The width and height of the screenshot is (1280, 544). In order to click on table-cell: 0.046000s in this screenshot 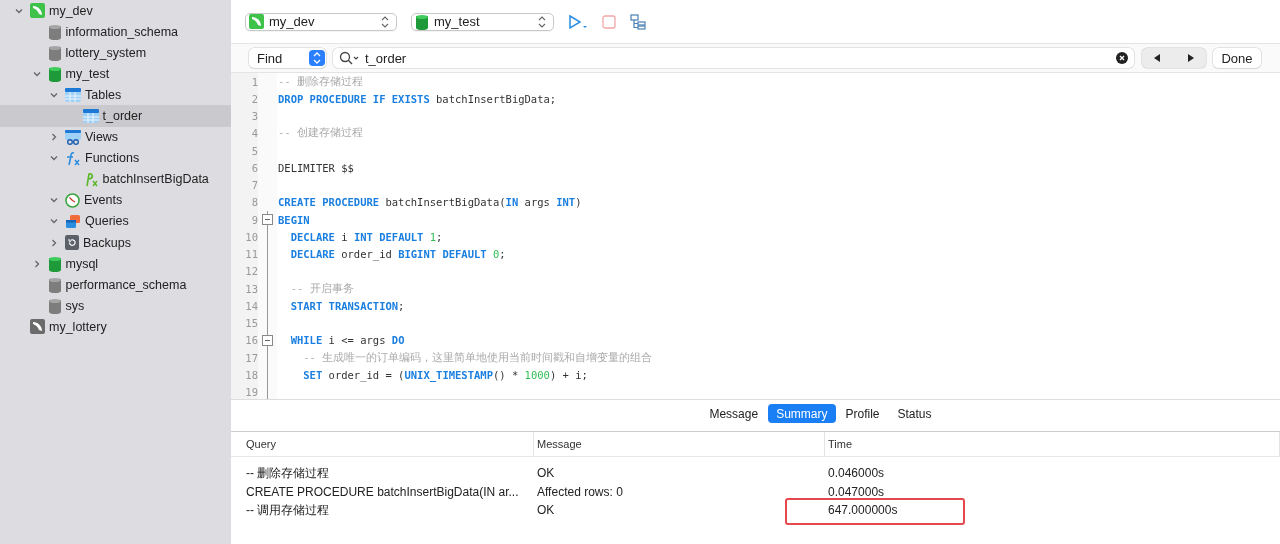, I will do `click(856, 473)`.